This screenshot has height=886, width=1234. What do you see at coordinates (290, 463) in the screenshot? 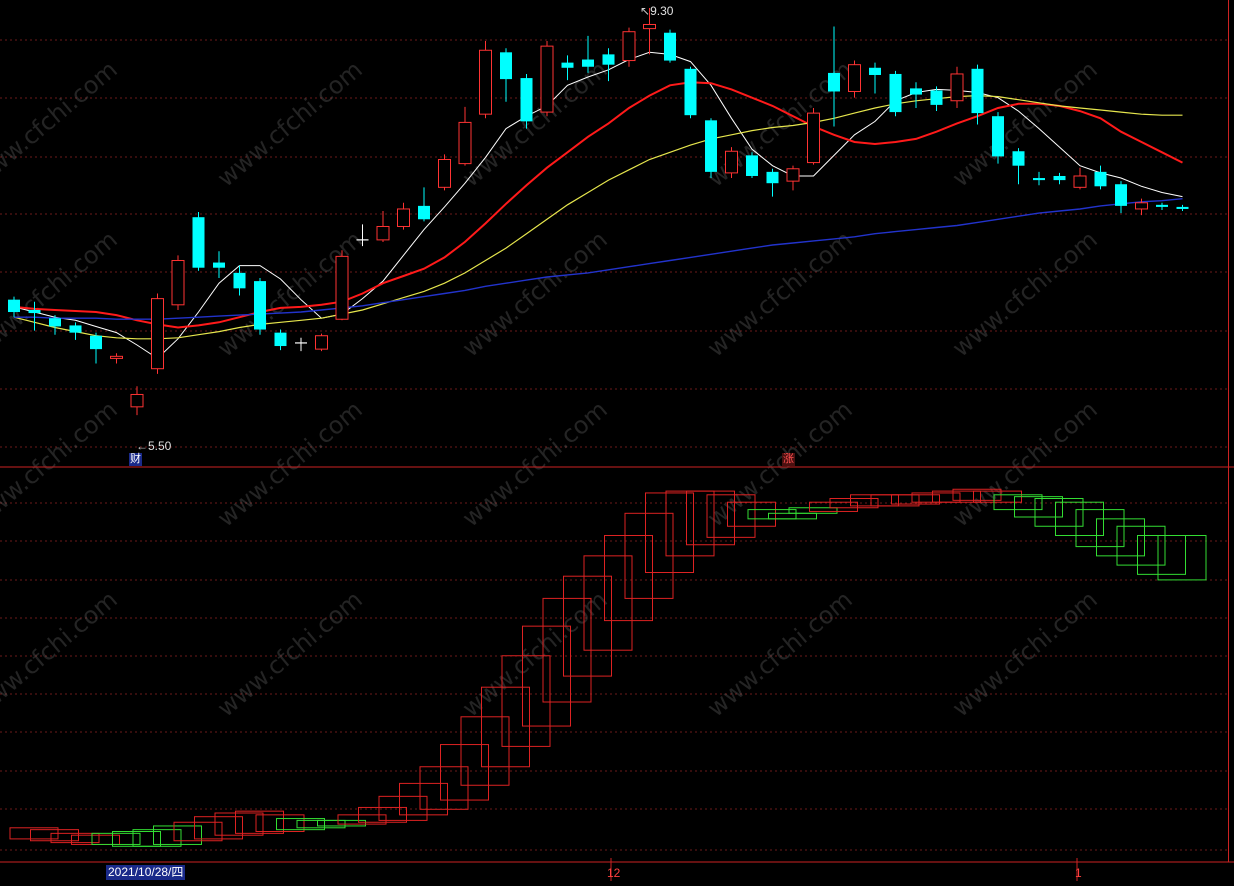
I see `watermark-11: www.cfchi.com` at bounding box center [290, 463].